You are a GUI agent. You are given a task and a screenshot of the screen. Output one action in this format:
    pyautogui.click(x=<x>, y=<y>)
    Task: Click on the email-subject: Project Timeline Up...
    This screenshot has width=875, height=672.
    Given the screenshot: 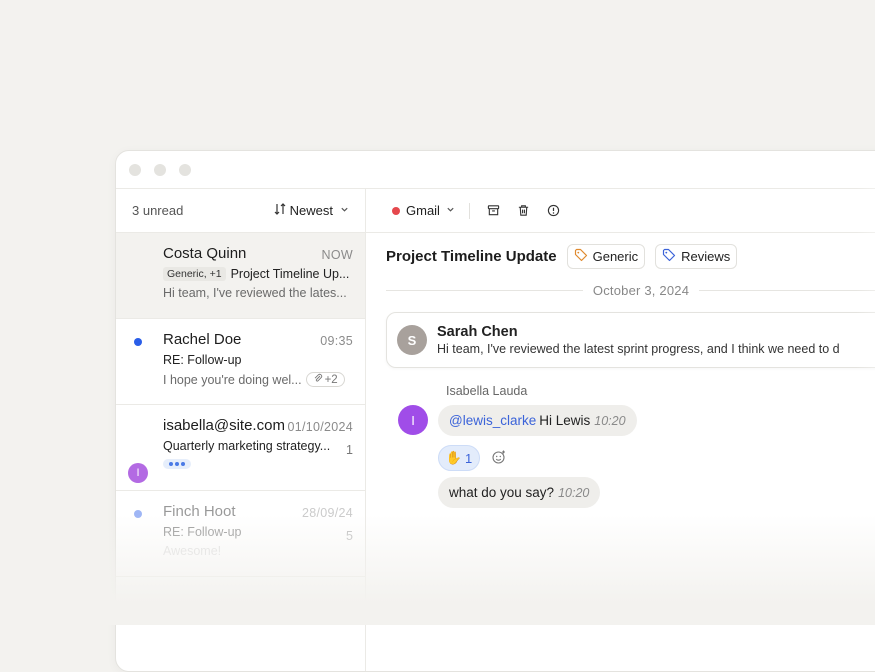 What is the action you would take?
    pyautogui.click(x=290, y=274)
    